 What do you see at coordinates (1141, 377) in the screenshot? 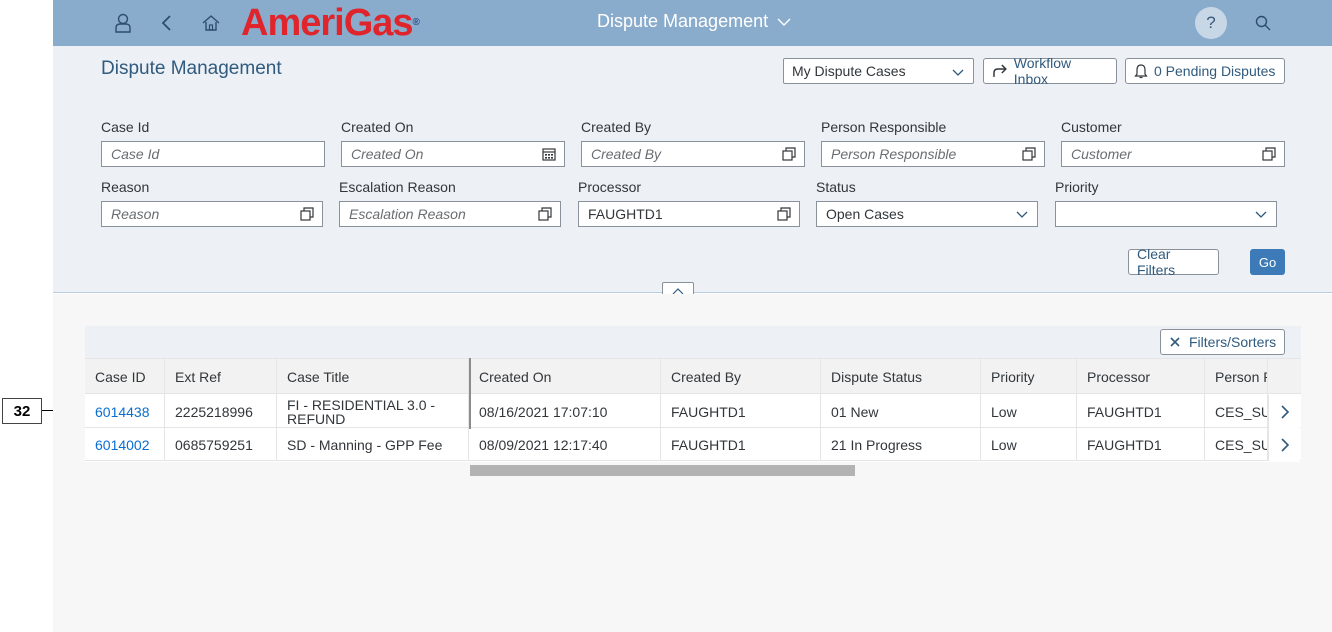
I see `column-header: Processor` at bounding box center [1141, 377].